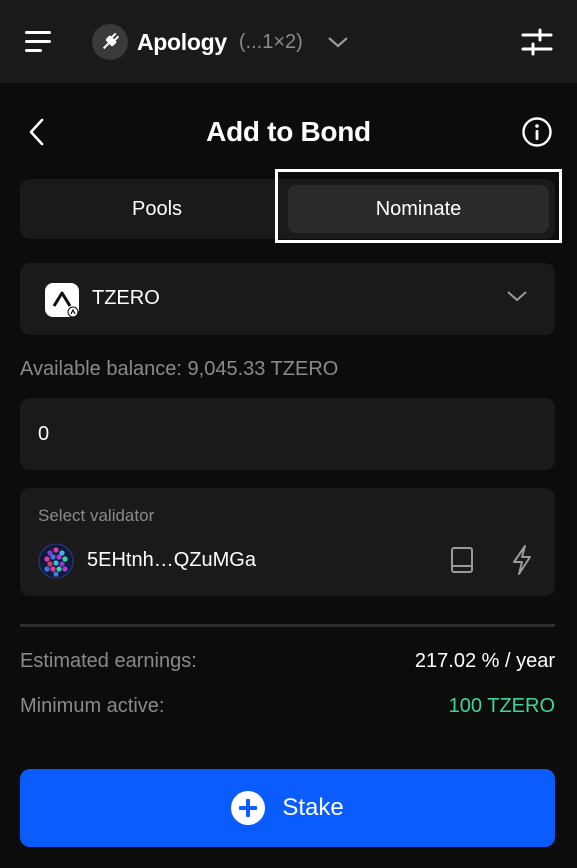 The width and height of the screenshot is (577, 868). Describe the element at coordinates (62, 300) in the screenshot. I see `token-logo-icon` at that location.